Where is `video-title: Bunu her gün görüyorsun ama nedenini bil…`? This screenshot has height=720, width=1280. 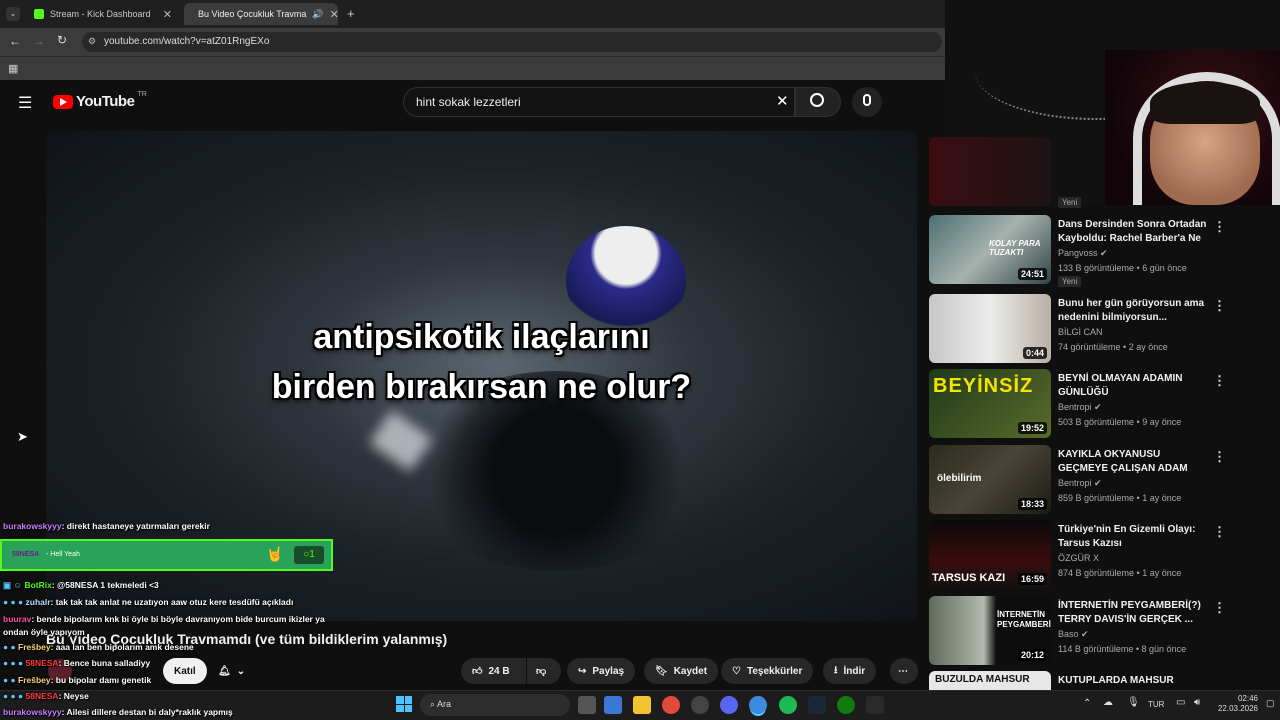 video-title: Bunu her gün görüyorsun ama nedenini bil… is located at coordinates (1133, 311).